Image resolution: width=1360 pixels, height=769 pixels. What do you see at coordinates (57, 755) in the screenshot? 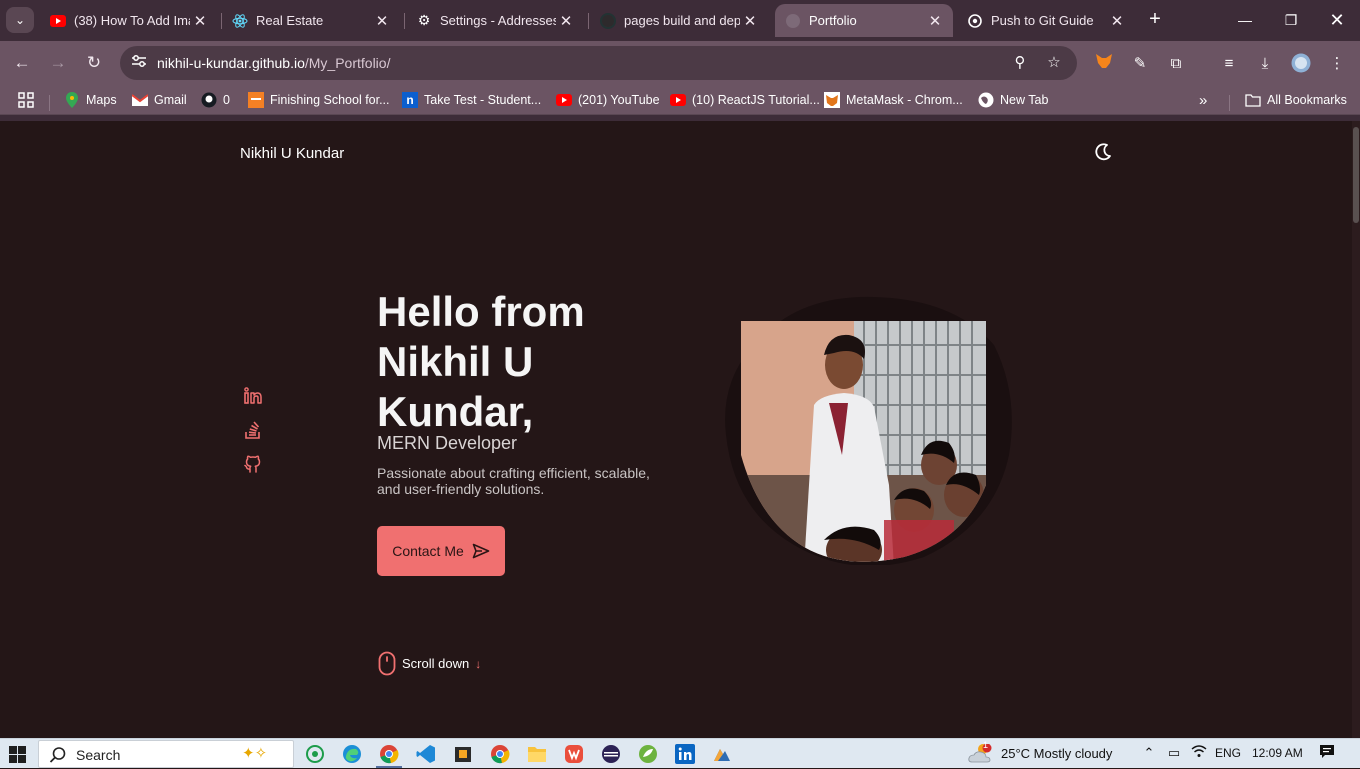
I see `search-icon` at bounding box center [57, 755].